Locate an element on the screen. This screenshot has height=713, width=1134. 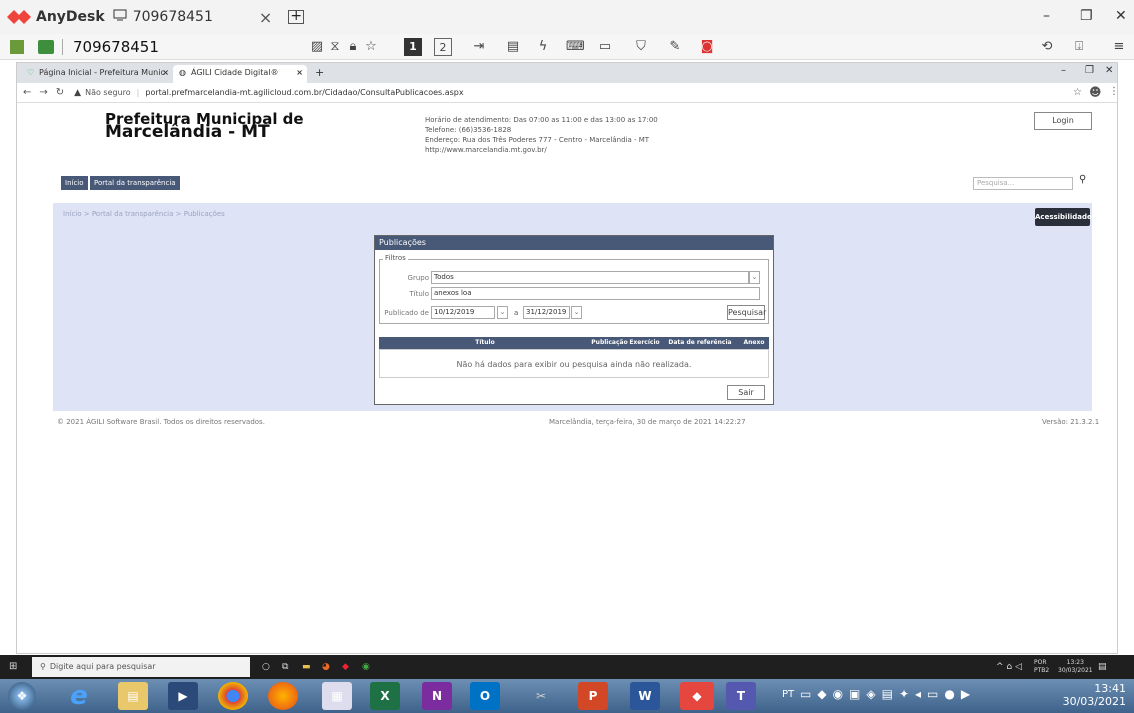
firefox-icon: ◕ is located at coordinates (326, 667).